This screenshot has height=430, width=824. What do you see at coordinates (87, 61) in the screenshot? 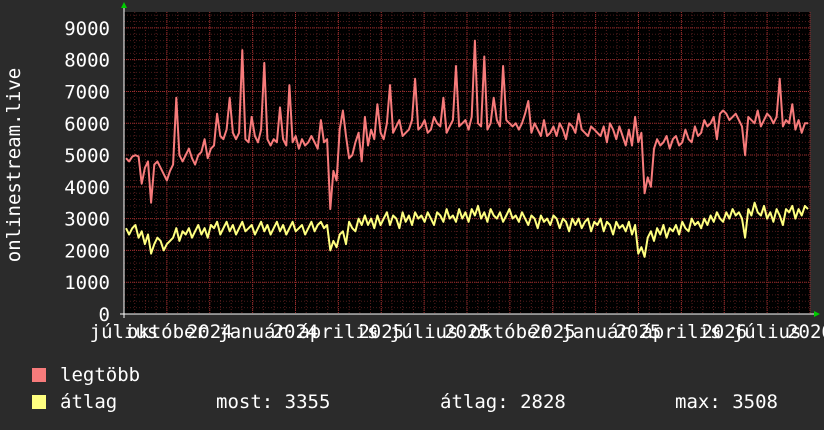
I see `y-tick-label: 8000` at bounding box center [87, 61].